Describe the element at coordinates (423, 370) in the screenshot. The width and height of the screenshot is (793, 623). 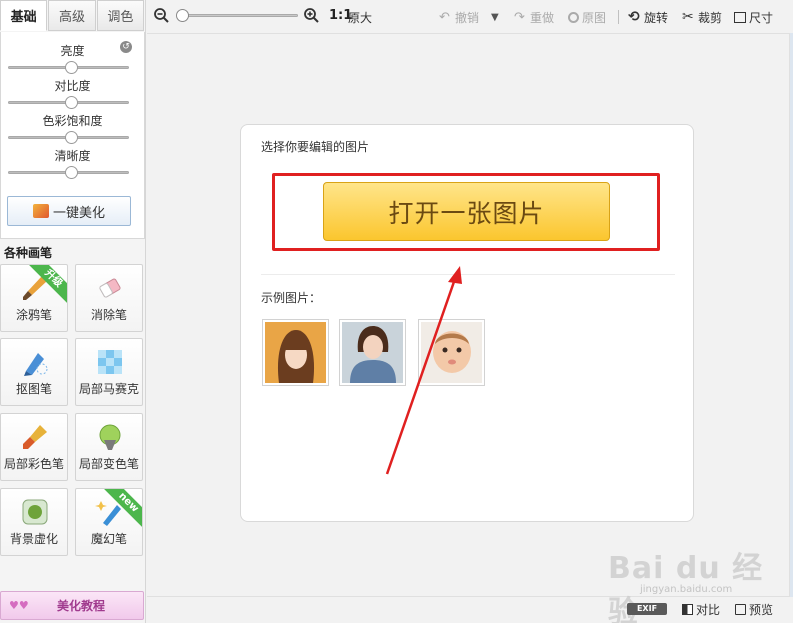
I see `red-arrow-annotation` at that location.